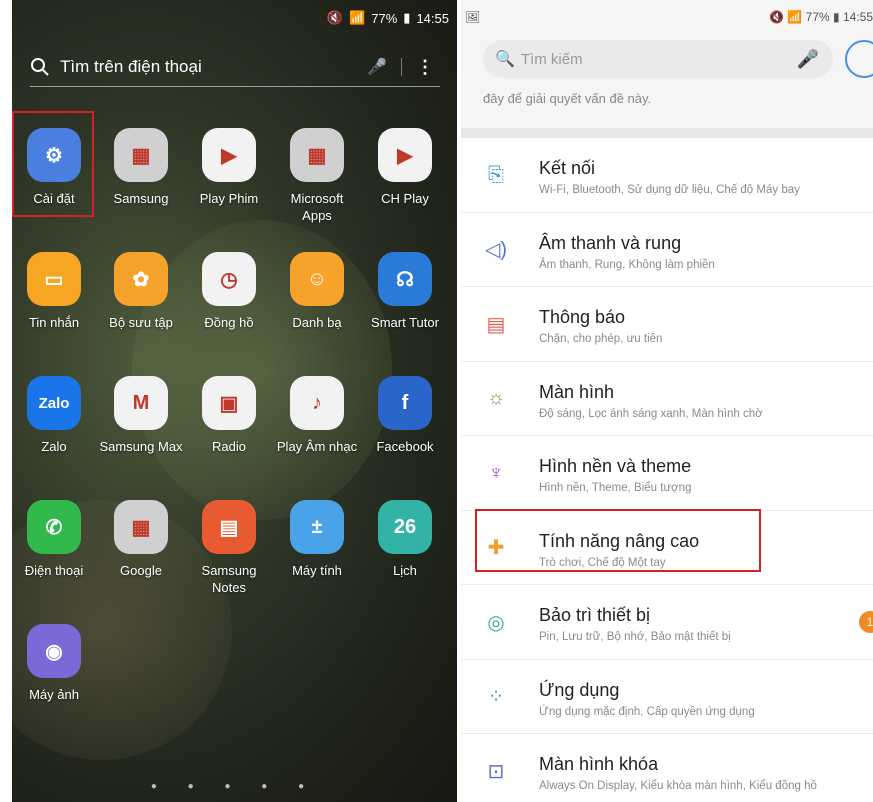  What do you see at coordinates (317, 570) in the screenshot?
I see `app-label: Máy tính` at bounding box center [317, 570].